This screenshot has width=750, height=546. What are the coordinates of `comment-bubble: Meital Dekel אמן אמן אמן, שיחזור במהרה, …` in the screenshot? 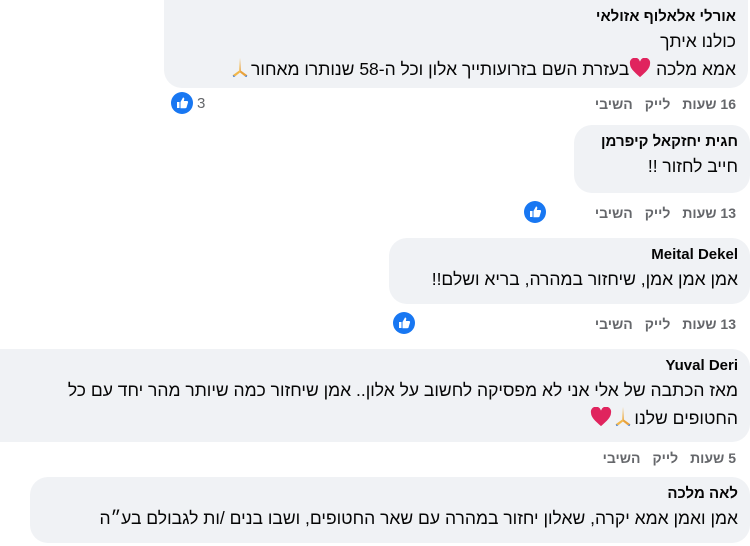 It's located at (569, 271).